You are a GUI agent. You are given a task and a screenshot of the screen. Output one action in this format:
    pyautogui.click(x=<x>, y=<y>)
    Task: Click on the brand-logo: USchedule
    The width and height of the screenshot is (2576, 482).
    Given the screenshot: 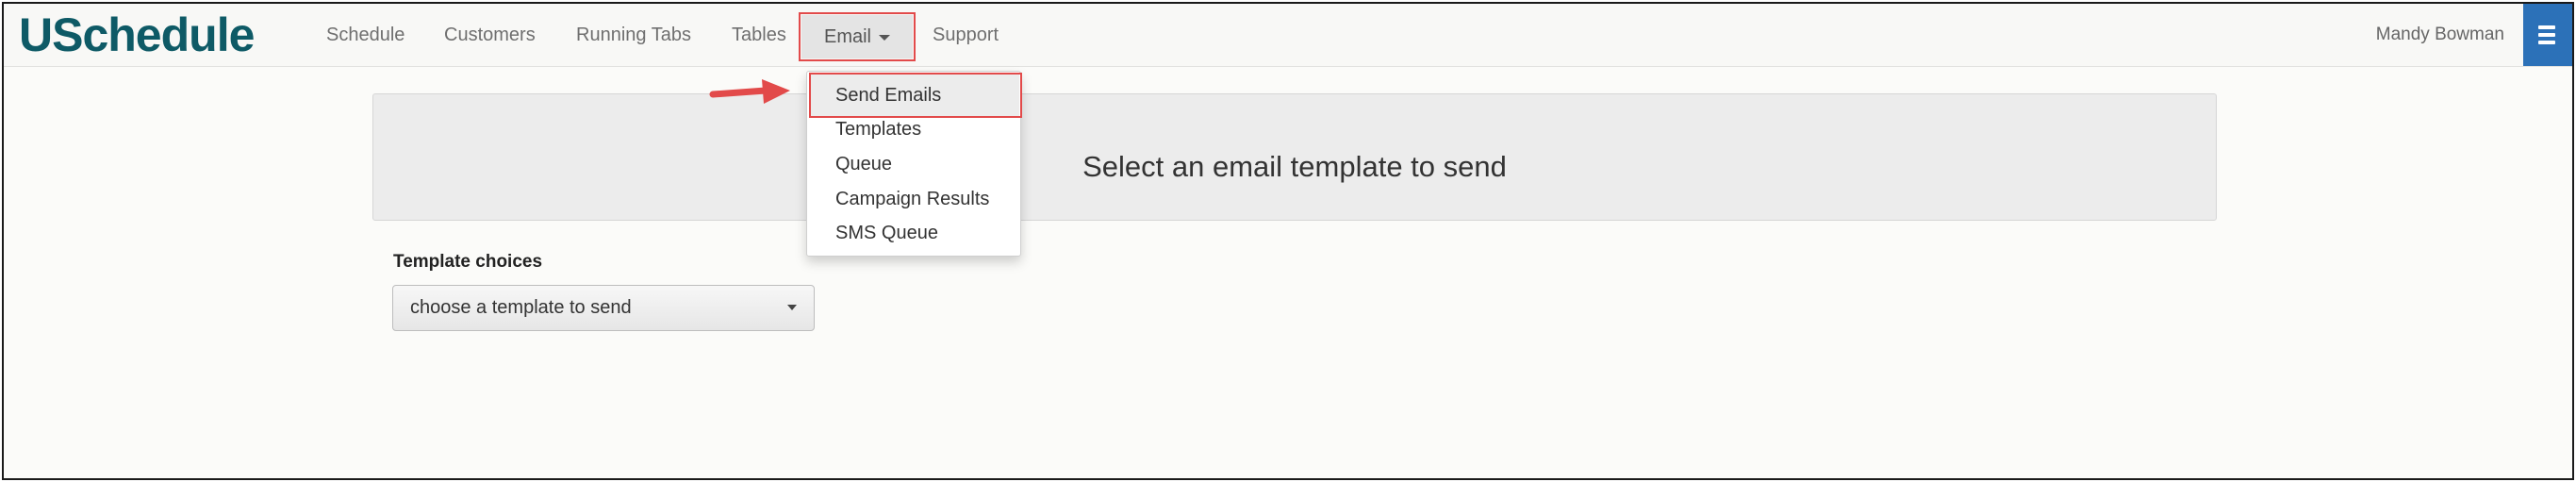 What is the action you would take?
    pyautogui.click(x=137, y=35)
    